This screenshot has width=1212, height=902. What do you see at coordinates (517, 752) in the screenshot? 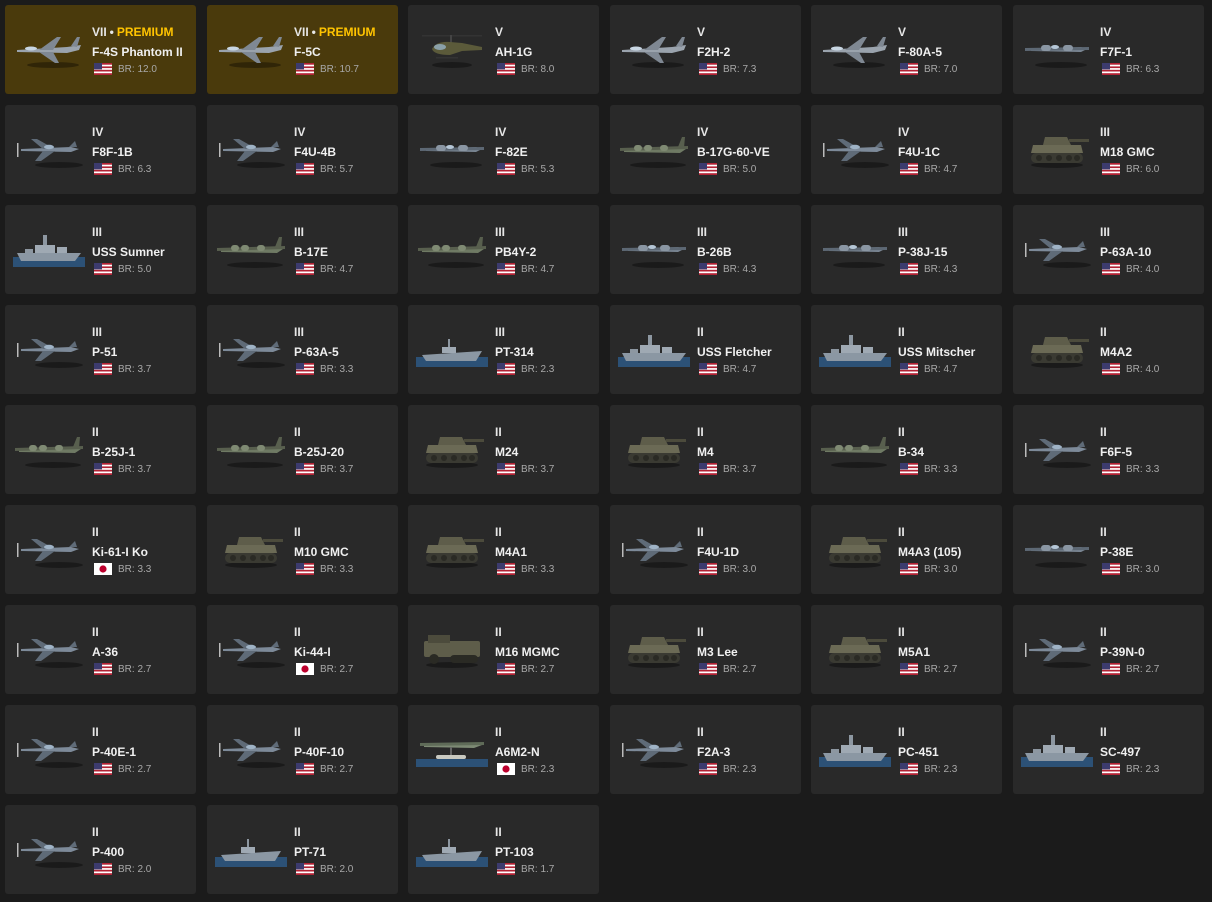
I see `vehicle-name: A6M2-N` at bounding box center [517, 752].